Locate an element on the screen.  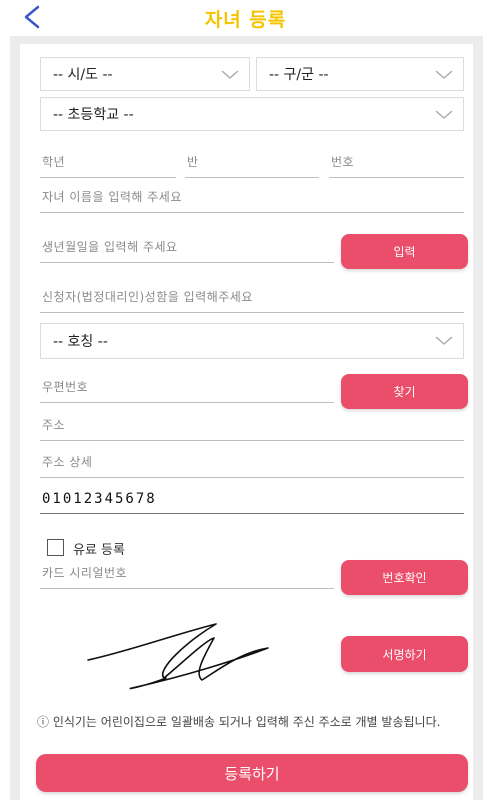
class-placeholder: 반 is located at coordinates (193, 162).